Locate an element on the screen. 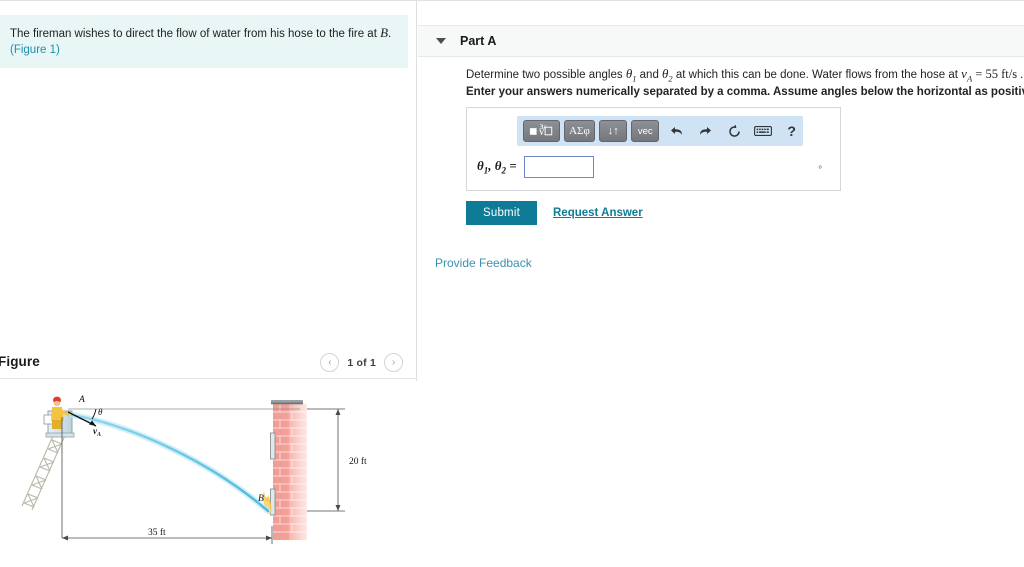 This screenshot has height=567, width=1024. part-a-title: Part A is located at coordinates (478, 41).